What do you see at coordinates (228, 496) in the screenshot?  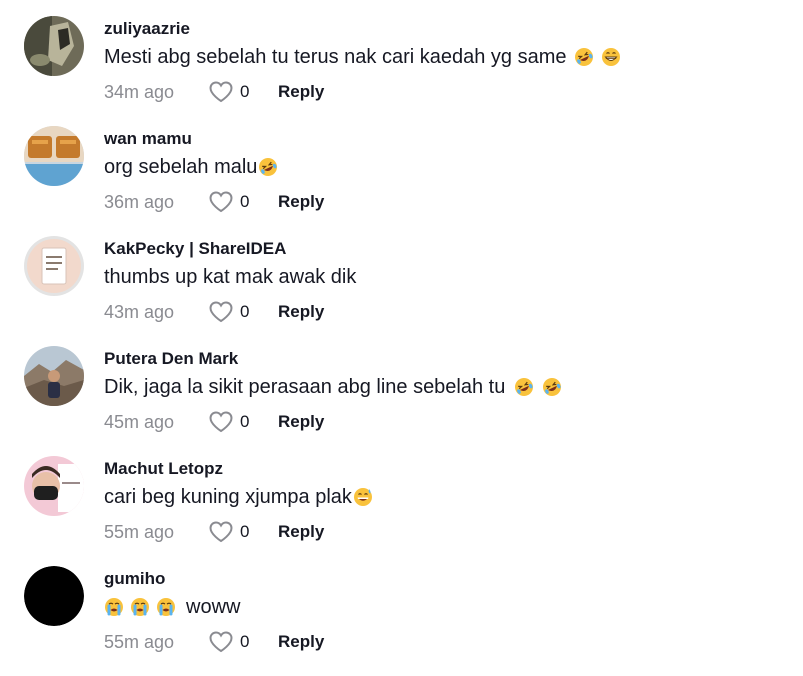 I see `comment-text: cari beg kuning xjumpa plak` at bounding box center [228, 496].